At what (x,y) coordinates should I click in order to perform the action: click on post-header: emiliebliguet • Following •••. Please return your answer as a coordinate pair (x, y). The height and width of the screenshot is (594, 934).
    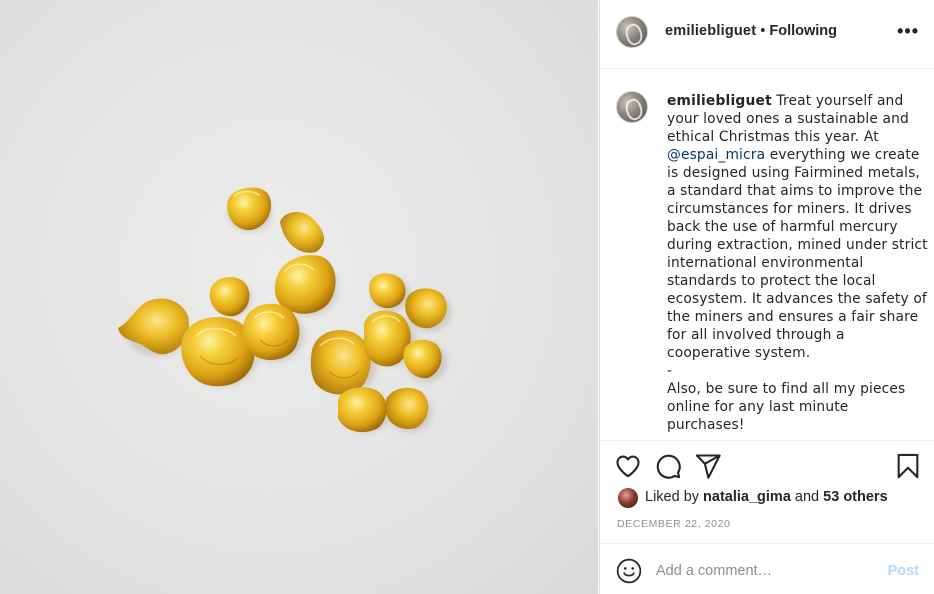
    Looking at the image, I should click on (767, 34).